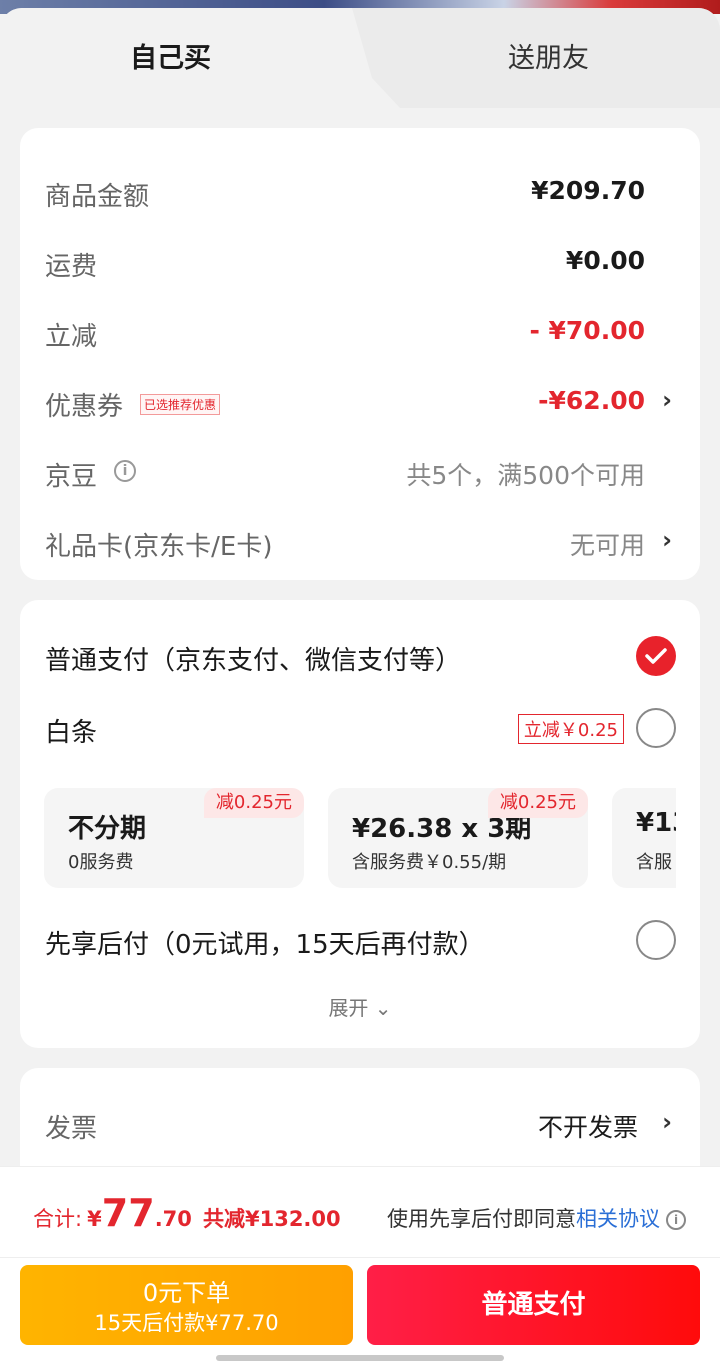 This screenshot has width=720, height=1369. I want to click on plan-fee: 含服, so click(654, 862).